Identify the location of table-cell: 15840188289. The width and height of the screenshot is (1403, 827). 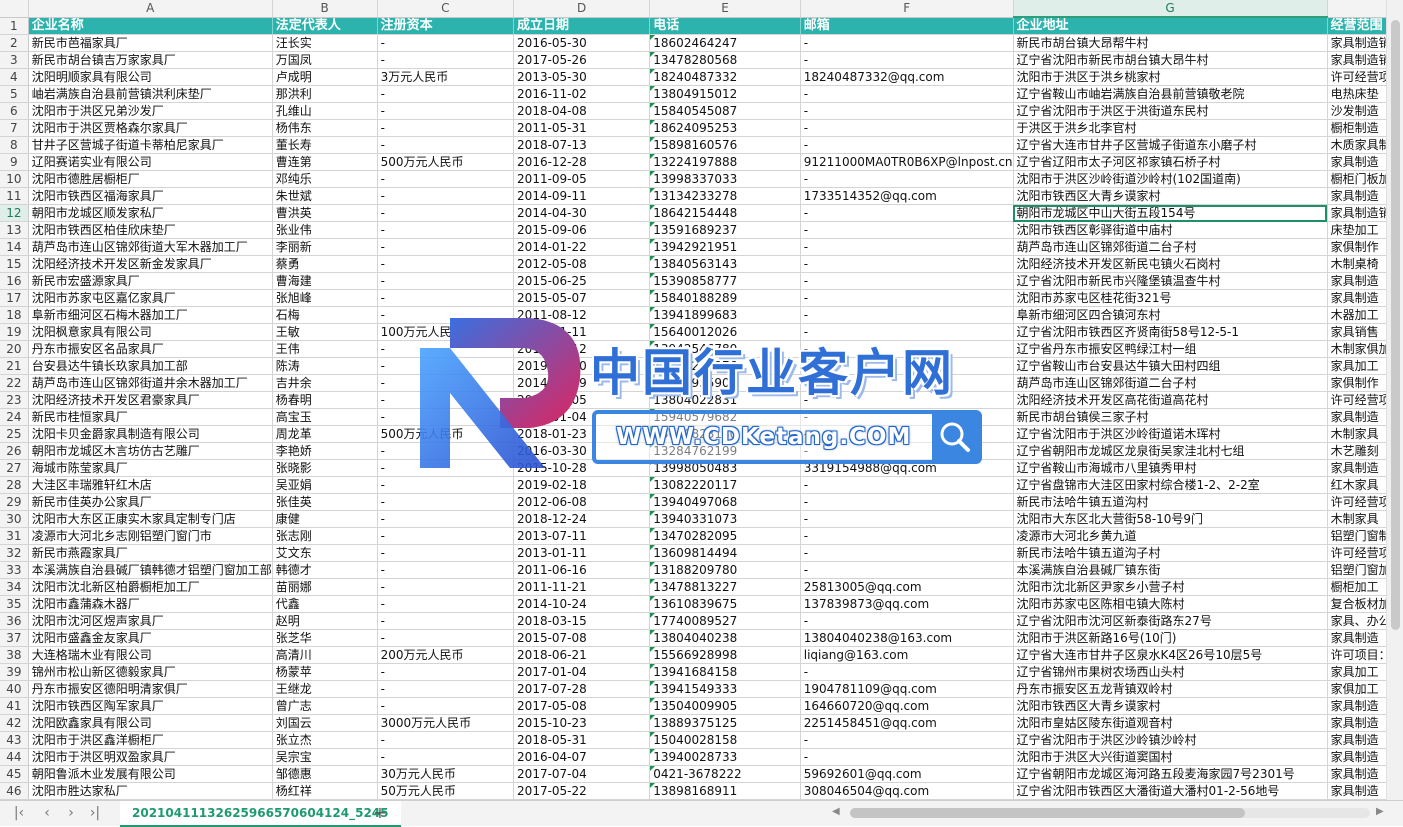
(725, 298).